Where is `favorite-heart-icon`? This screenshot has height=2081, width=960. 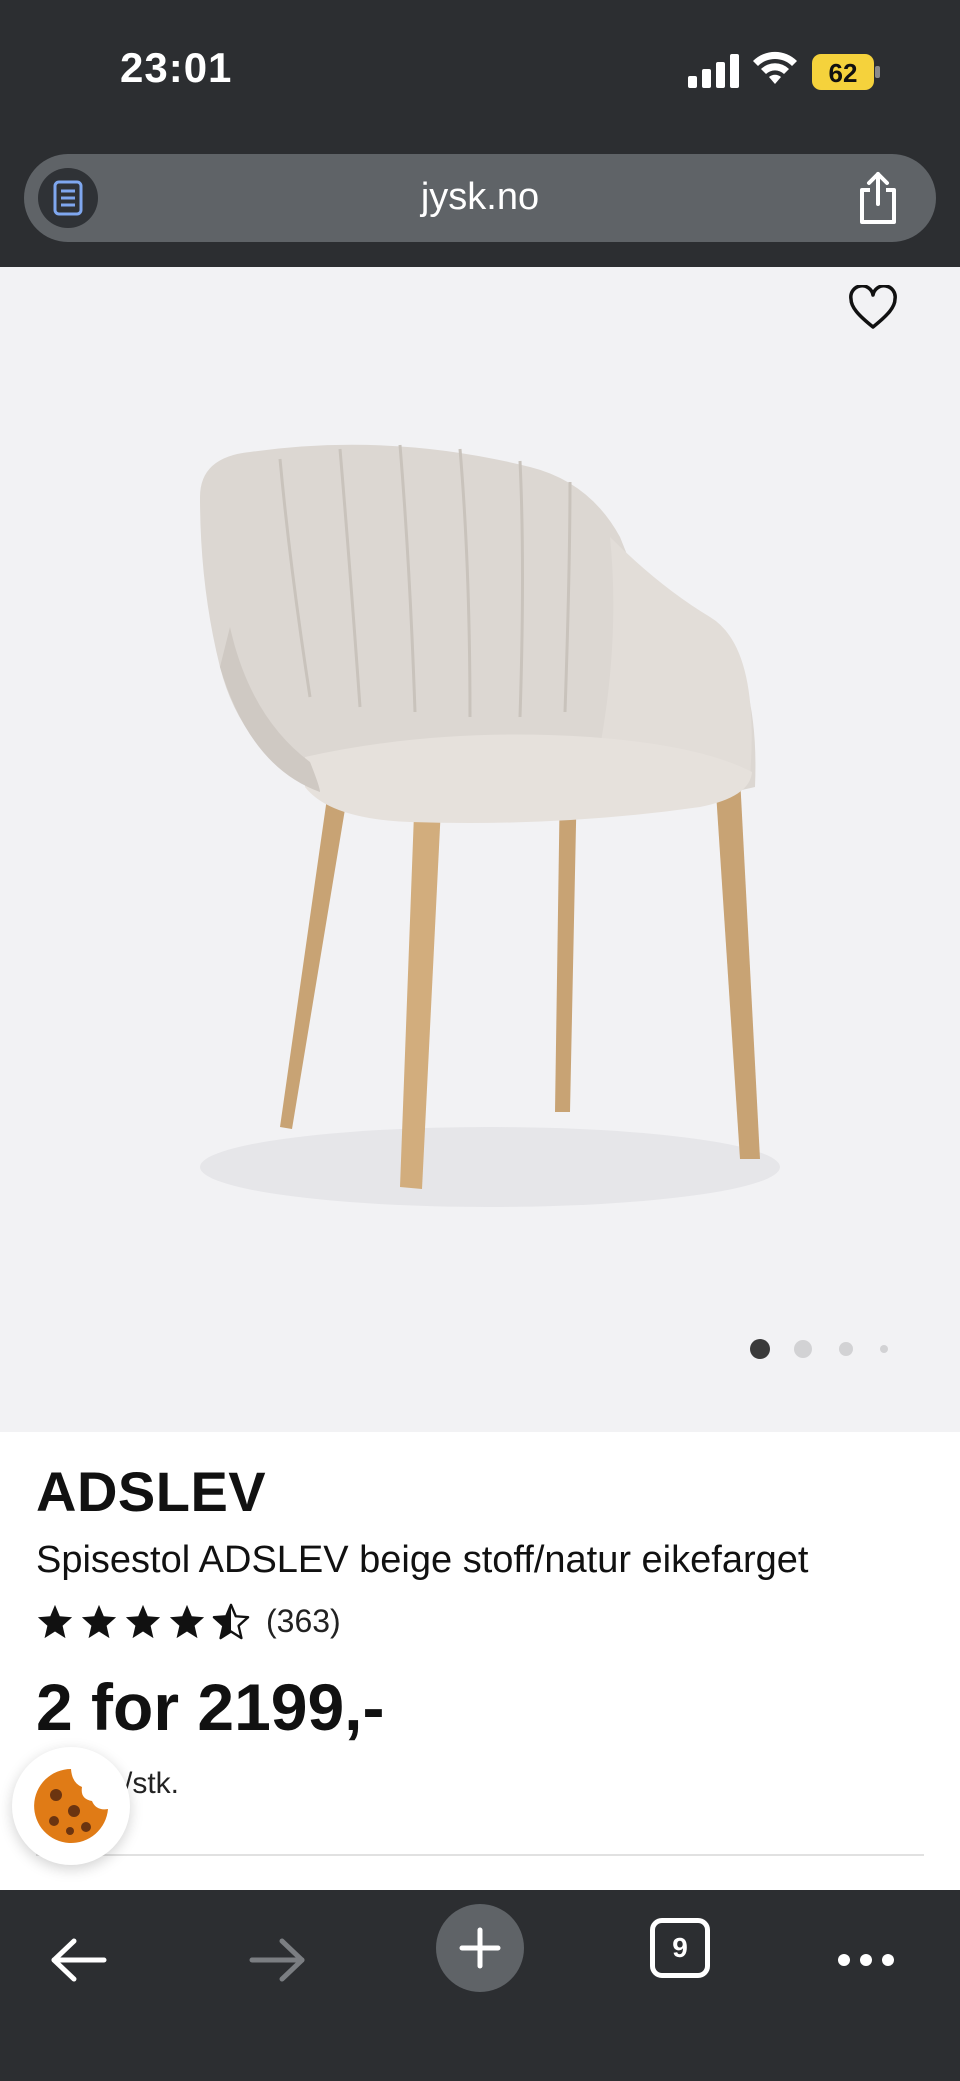 favorite-heart-icon is located at coordinates (873, 308).